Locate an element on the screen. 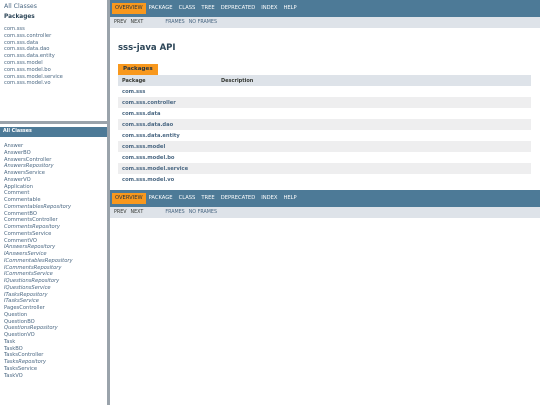  table-row: com.sss.data.entity is located at coordinates (324, 135).